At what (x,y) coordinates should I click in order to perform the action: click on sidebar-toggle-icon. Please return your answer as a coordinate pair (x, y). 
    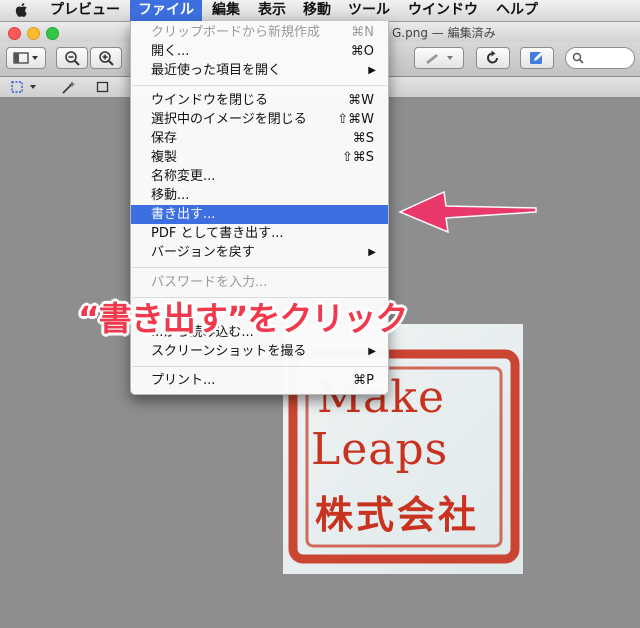
    Looking at the image, I should click on (25, 58).